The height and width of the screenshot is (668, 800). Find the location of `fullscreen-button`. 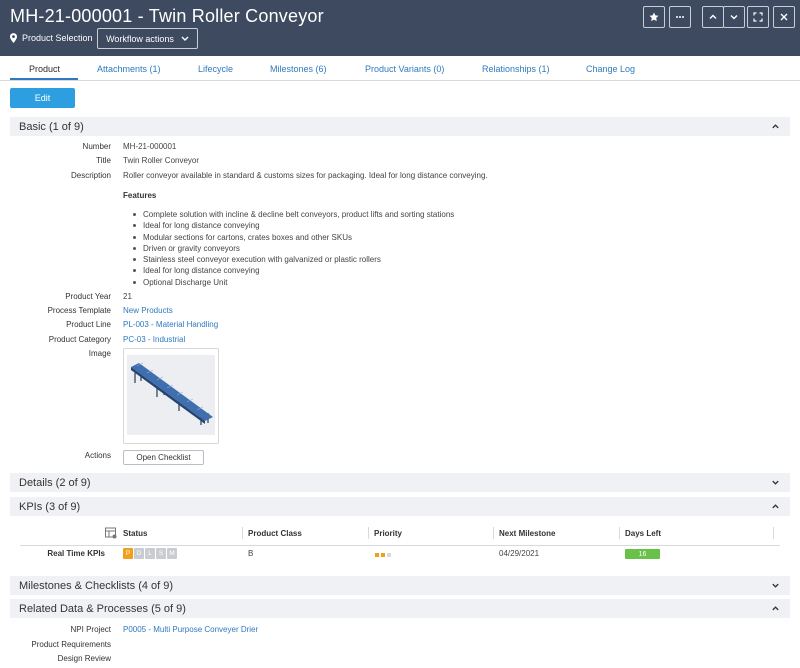

fullscreen-button is located at coordinates (758, 17).